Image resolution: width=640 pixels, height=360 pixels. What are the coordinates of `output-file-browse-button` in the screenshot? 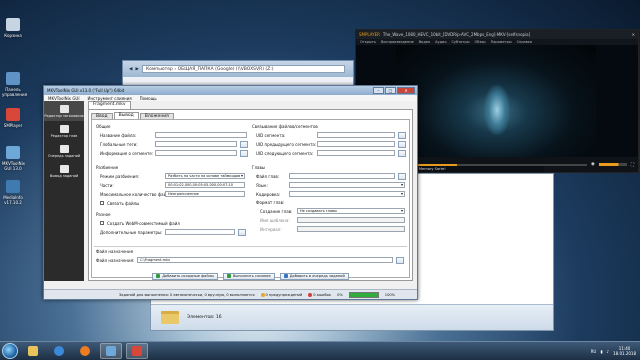 It's located at (400, 260).